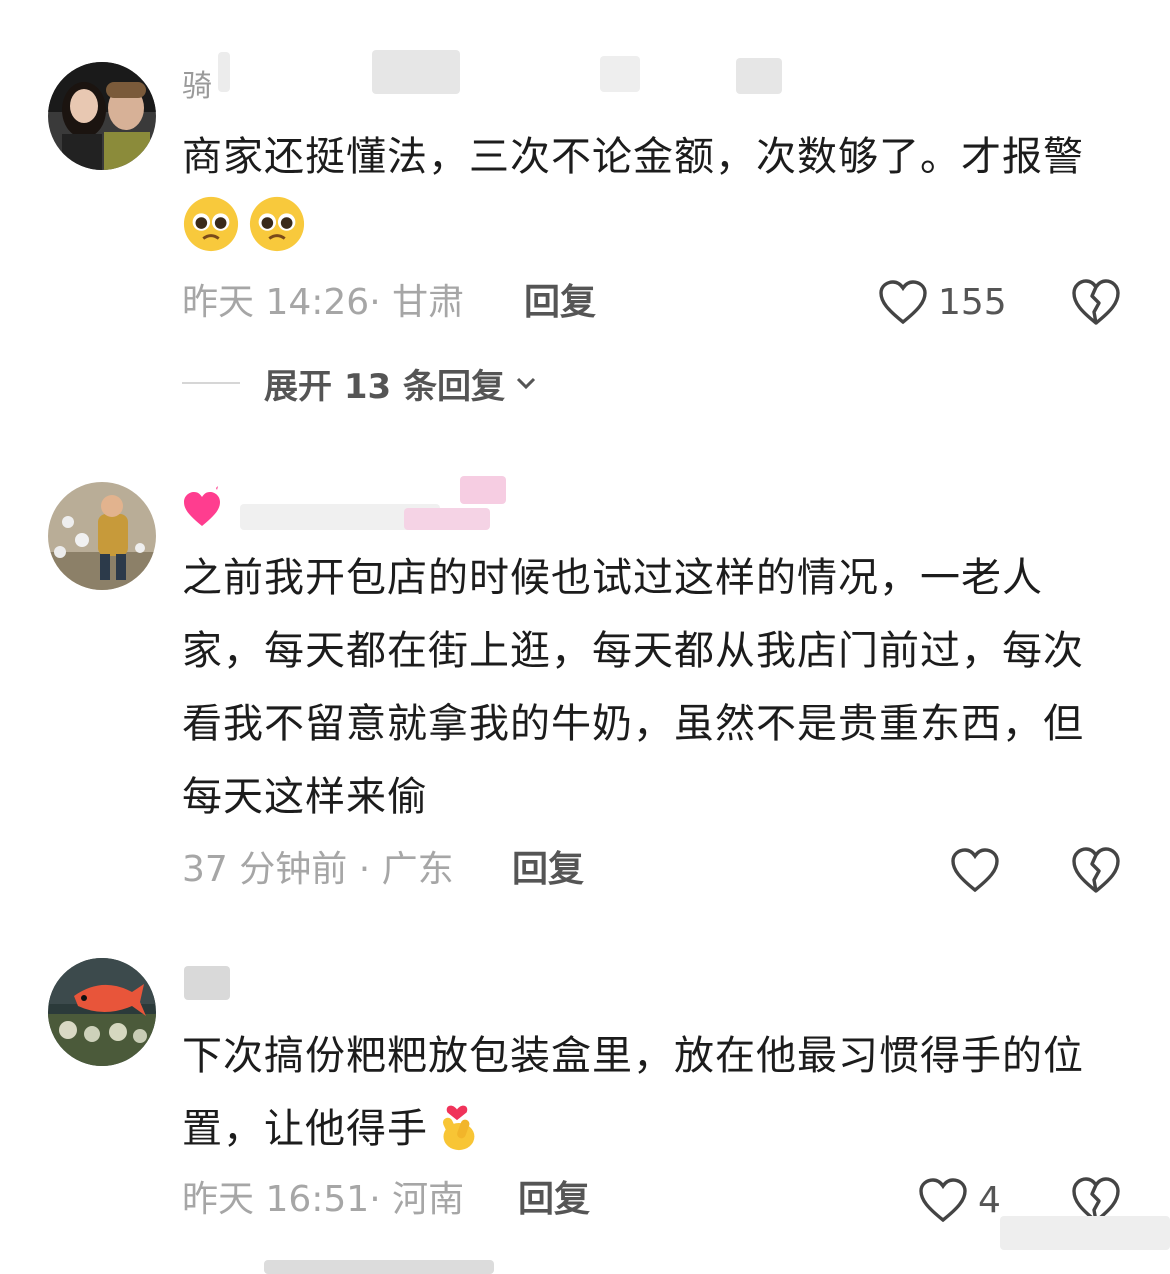  What do you see at coordinates (972, 302) in the screenshot?
I see `like-count: 155` at bounding box center [972, 302].